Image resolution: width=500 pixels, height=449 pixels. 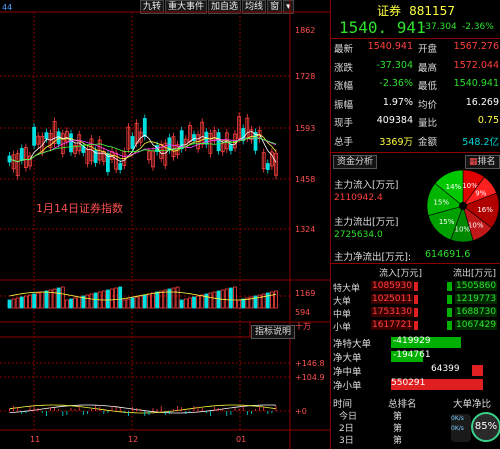 I want to click on flow-row-out: 1067429, so click(x=476, y=325).